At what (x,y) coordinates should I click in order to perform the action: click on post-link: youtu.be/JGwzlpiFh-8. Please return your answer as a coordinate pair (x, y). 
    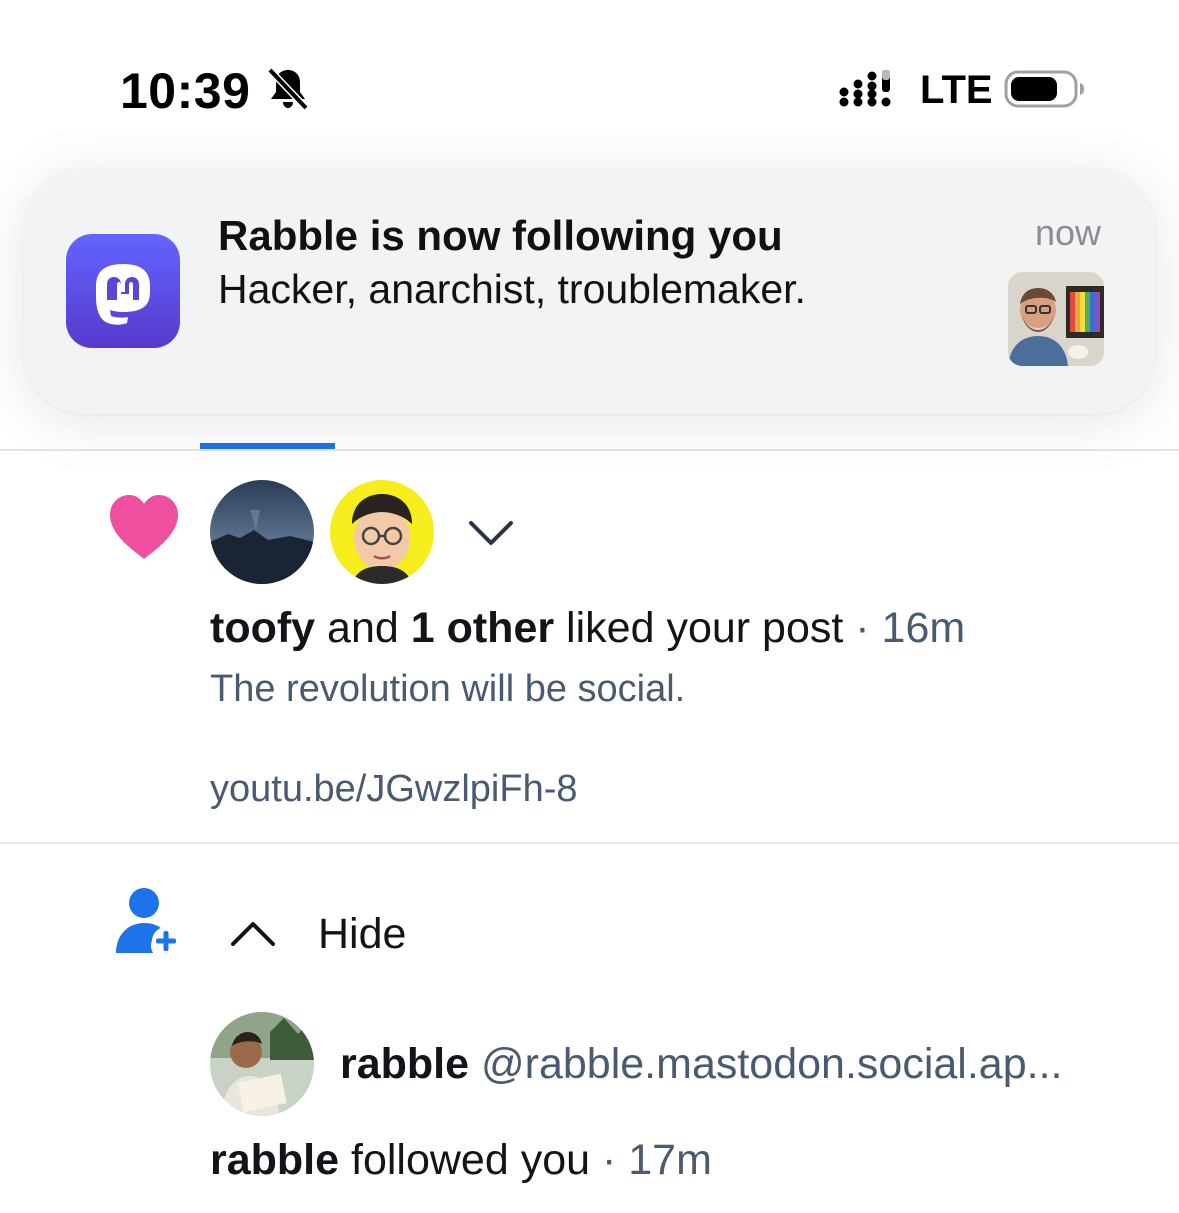
    Looking at the image, I should click on (394, 789).